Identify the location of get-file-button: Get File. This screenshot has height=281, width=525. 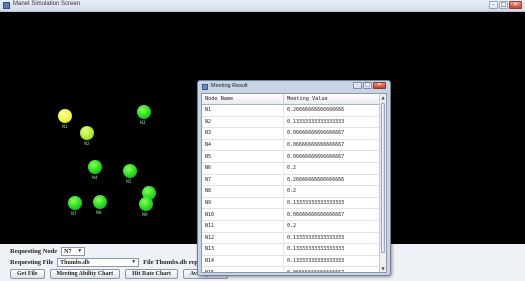
(27, 274).